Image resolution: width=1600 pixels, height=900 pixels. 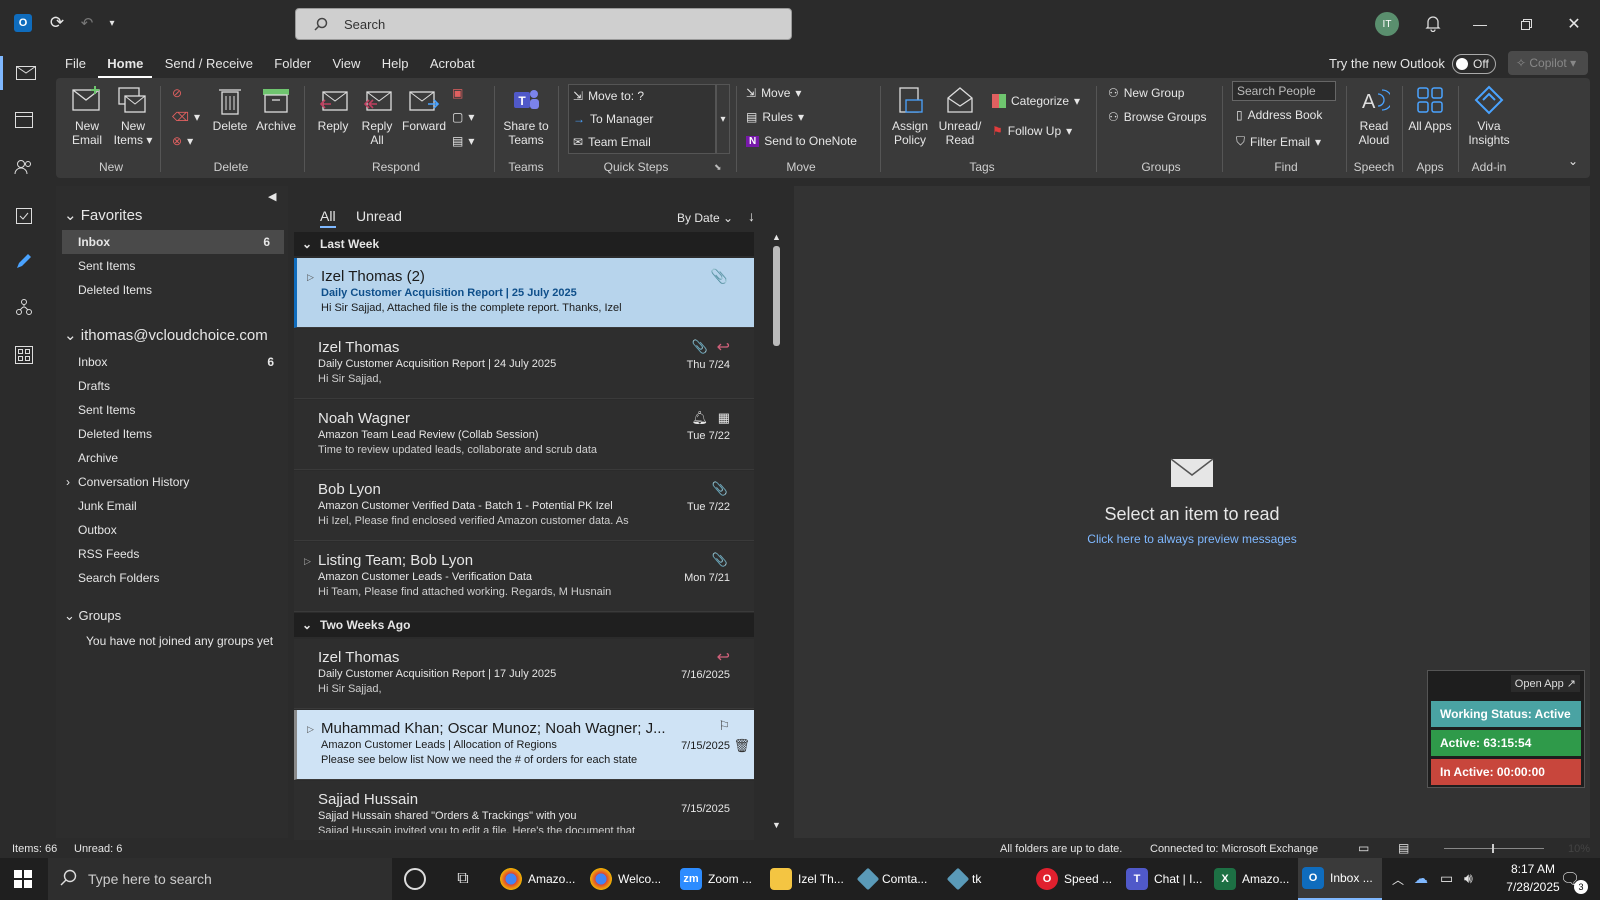 I want to click on menu-home: Home, so click(x=125, y=65).